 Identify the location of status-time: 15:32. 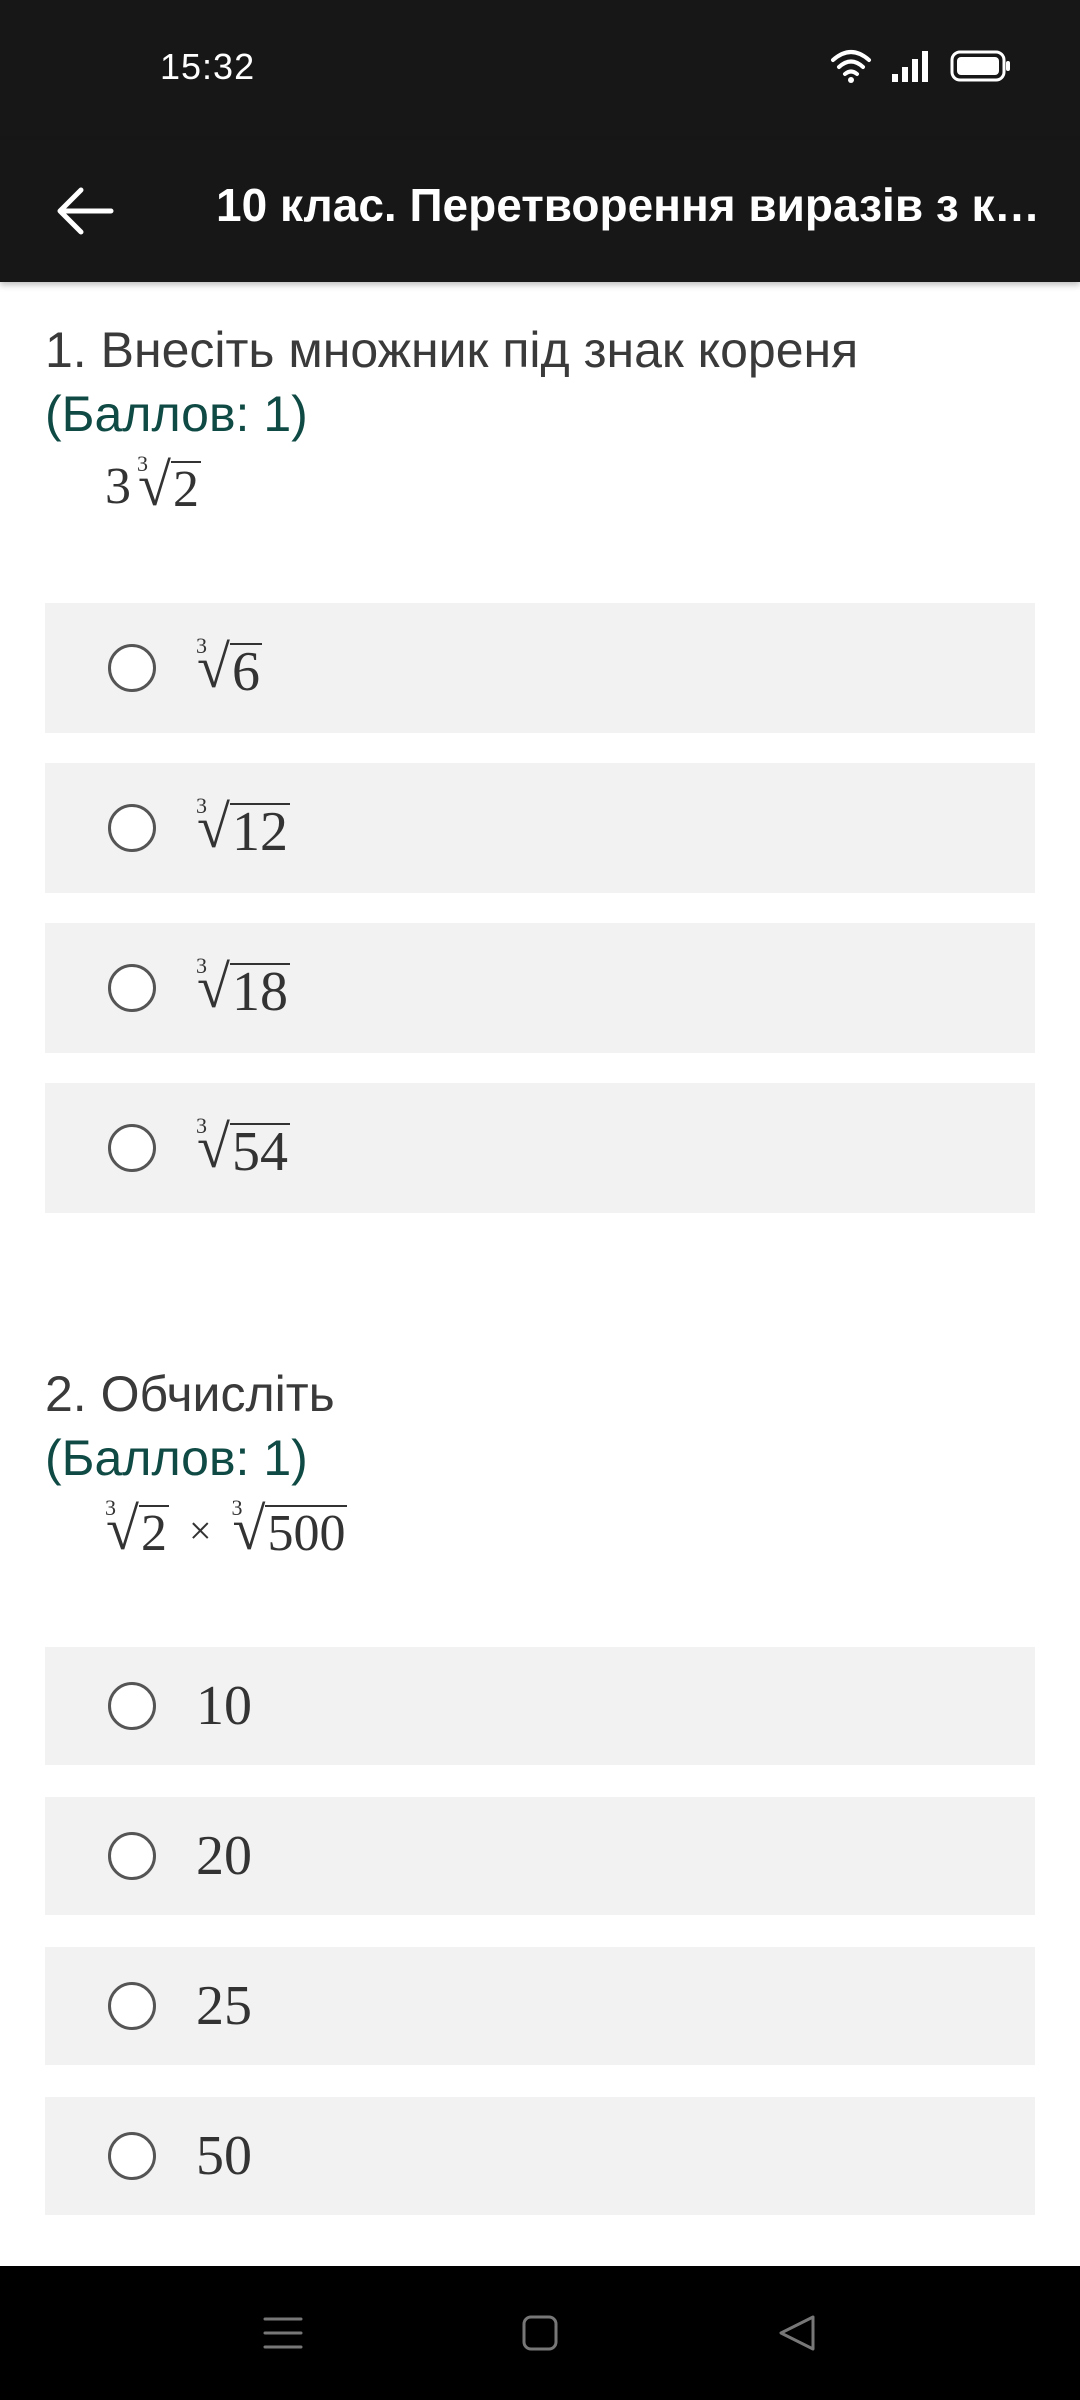
(208, 66).